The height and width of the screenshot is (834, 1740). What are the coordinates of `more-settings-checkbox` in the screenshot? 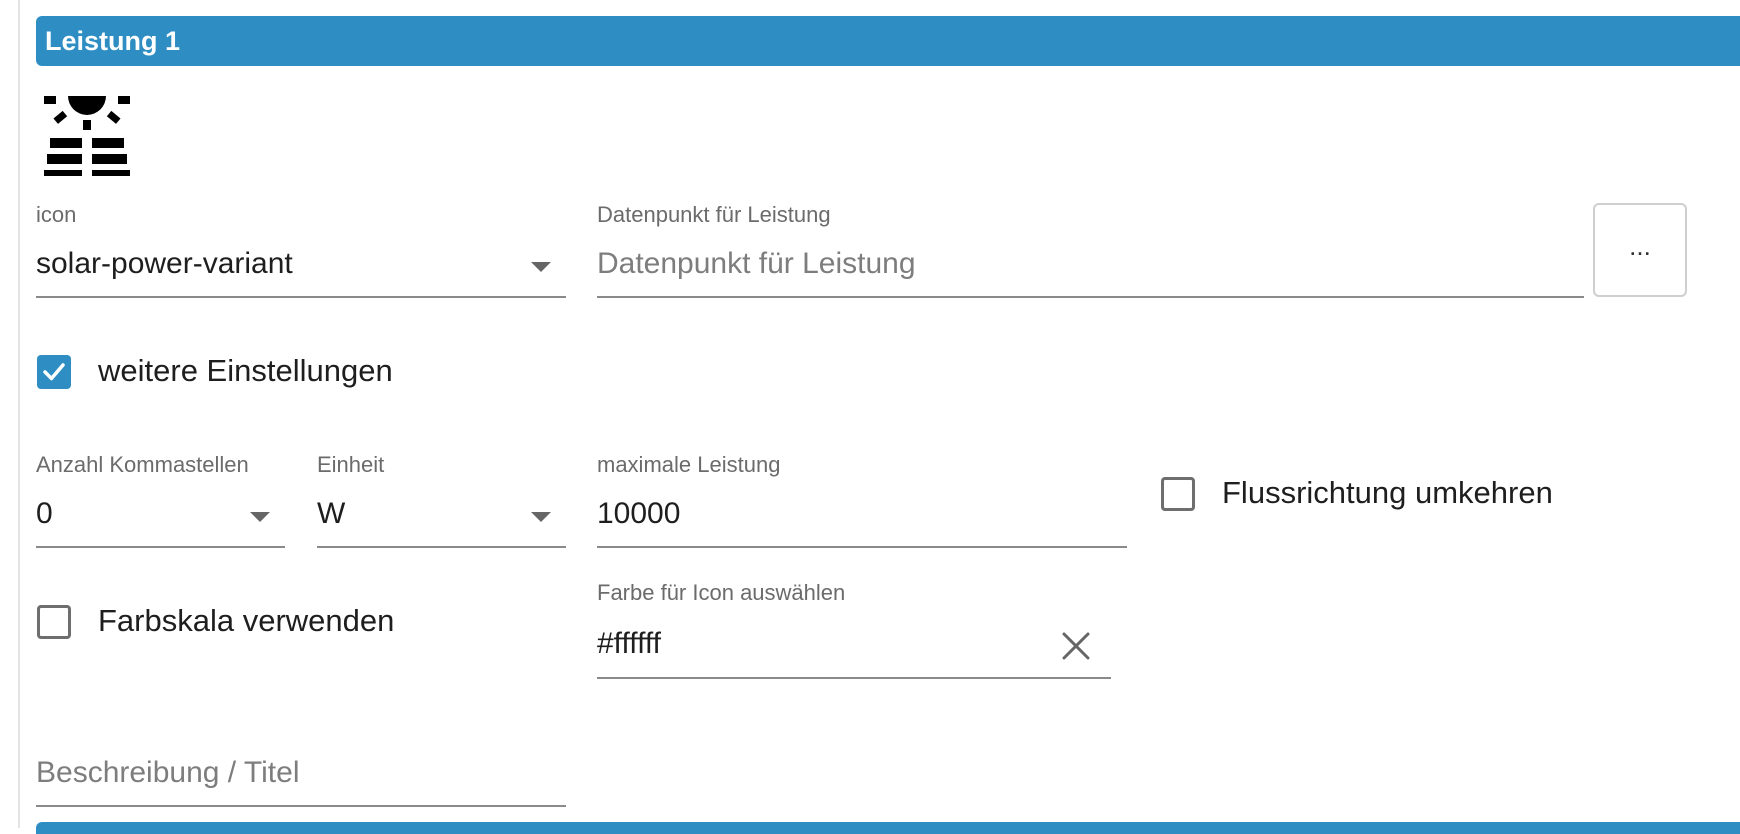 It's located at (54, 372).